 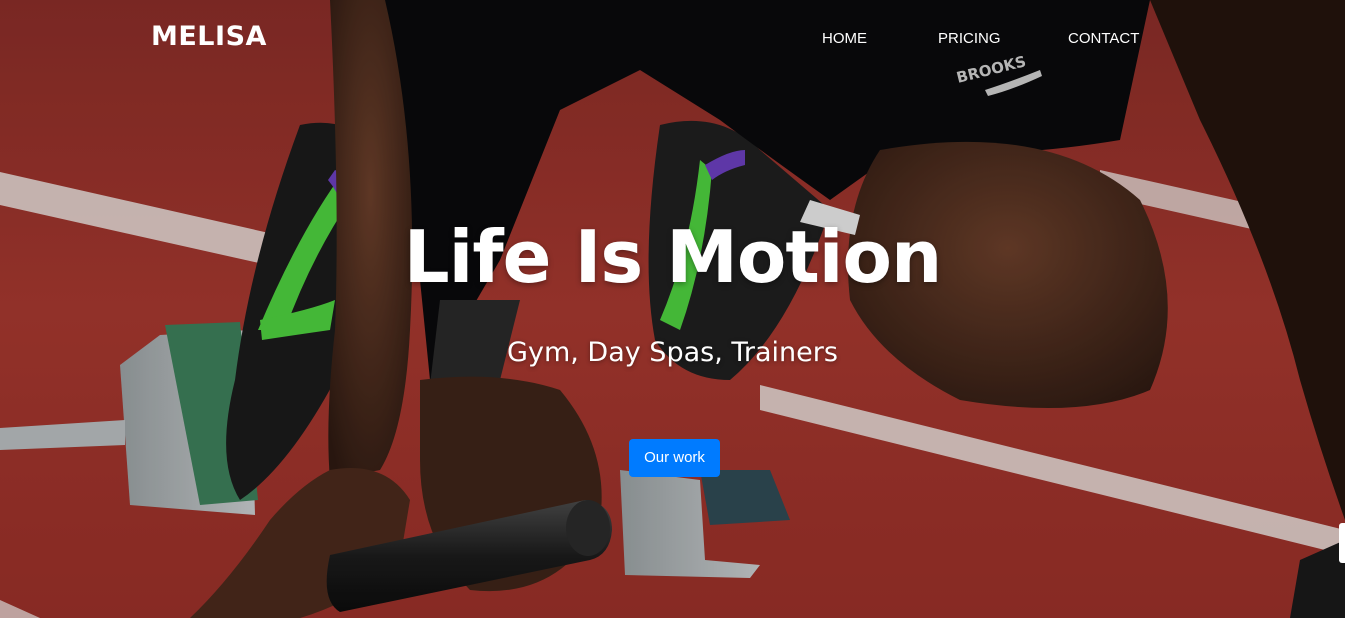 I want to click on hero-title: Life Is Motion, so click(x=672, y=257).